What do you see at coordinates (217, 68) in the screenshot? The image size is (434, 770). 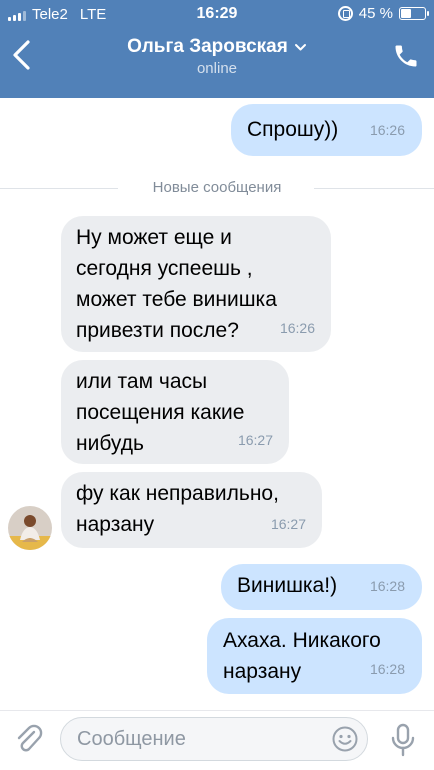 I see `contact-status: online` at bounding box center [217, 68].